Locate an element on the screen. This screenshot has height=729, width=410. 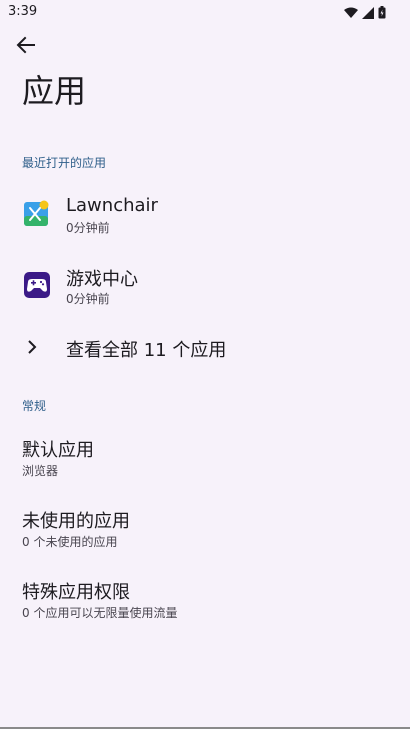
arrow-back-icon is located at coordinates (26, 47).